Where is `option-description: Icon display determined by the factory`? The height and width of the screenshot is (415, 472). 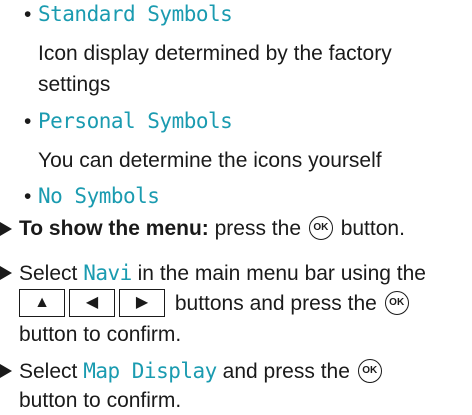
option-description: Icon display determined by the factory is located at coordinates (215, 53).